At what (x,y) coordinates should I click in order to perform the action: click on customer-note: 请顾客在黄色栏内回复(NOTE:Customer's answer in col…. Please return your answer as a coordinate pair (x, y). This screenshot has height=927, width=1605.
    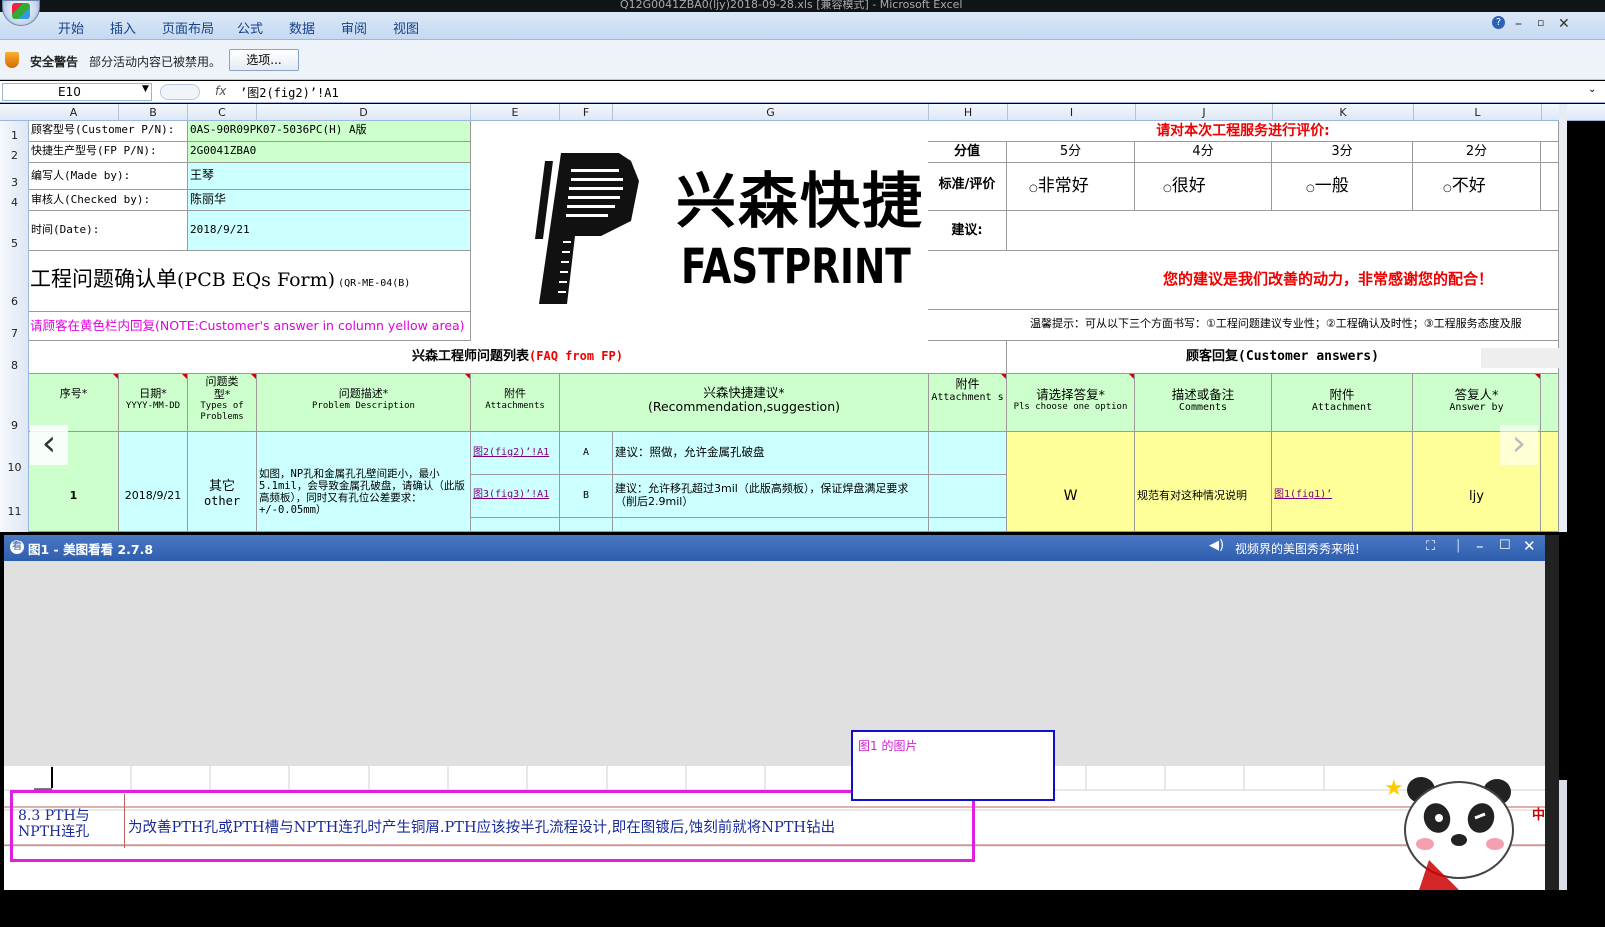
    Looking at the image, I should click on (250, 326).